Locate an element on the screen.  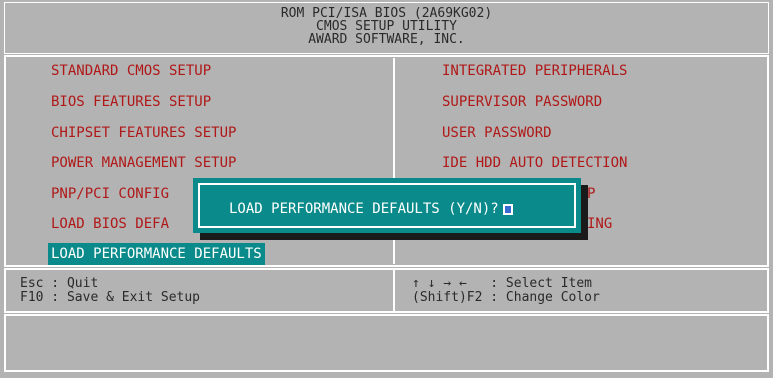
input-cursor is located at coordinates (507, 209).